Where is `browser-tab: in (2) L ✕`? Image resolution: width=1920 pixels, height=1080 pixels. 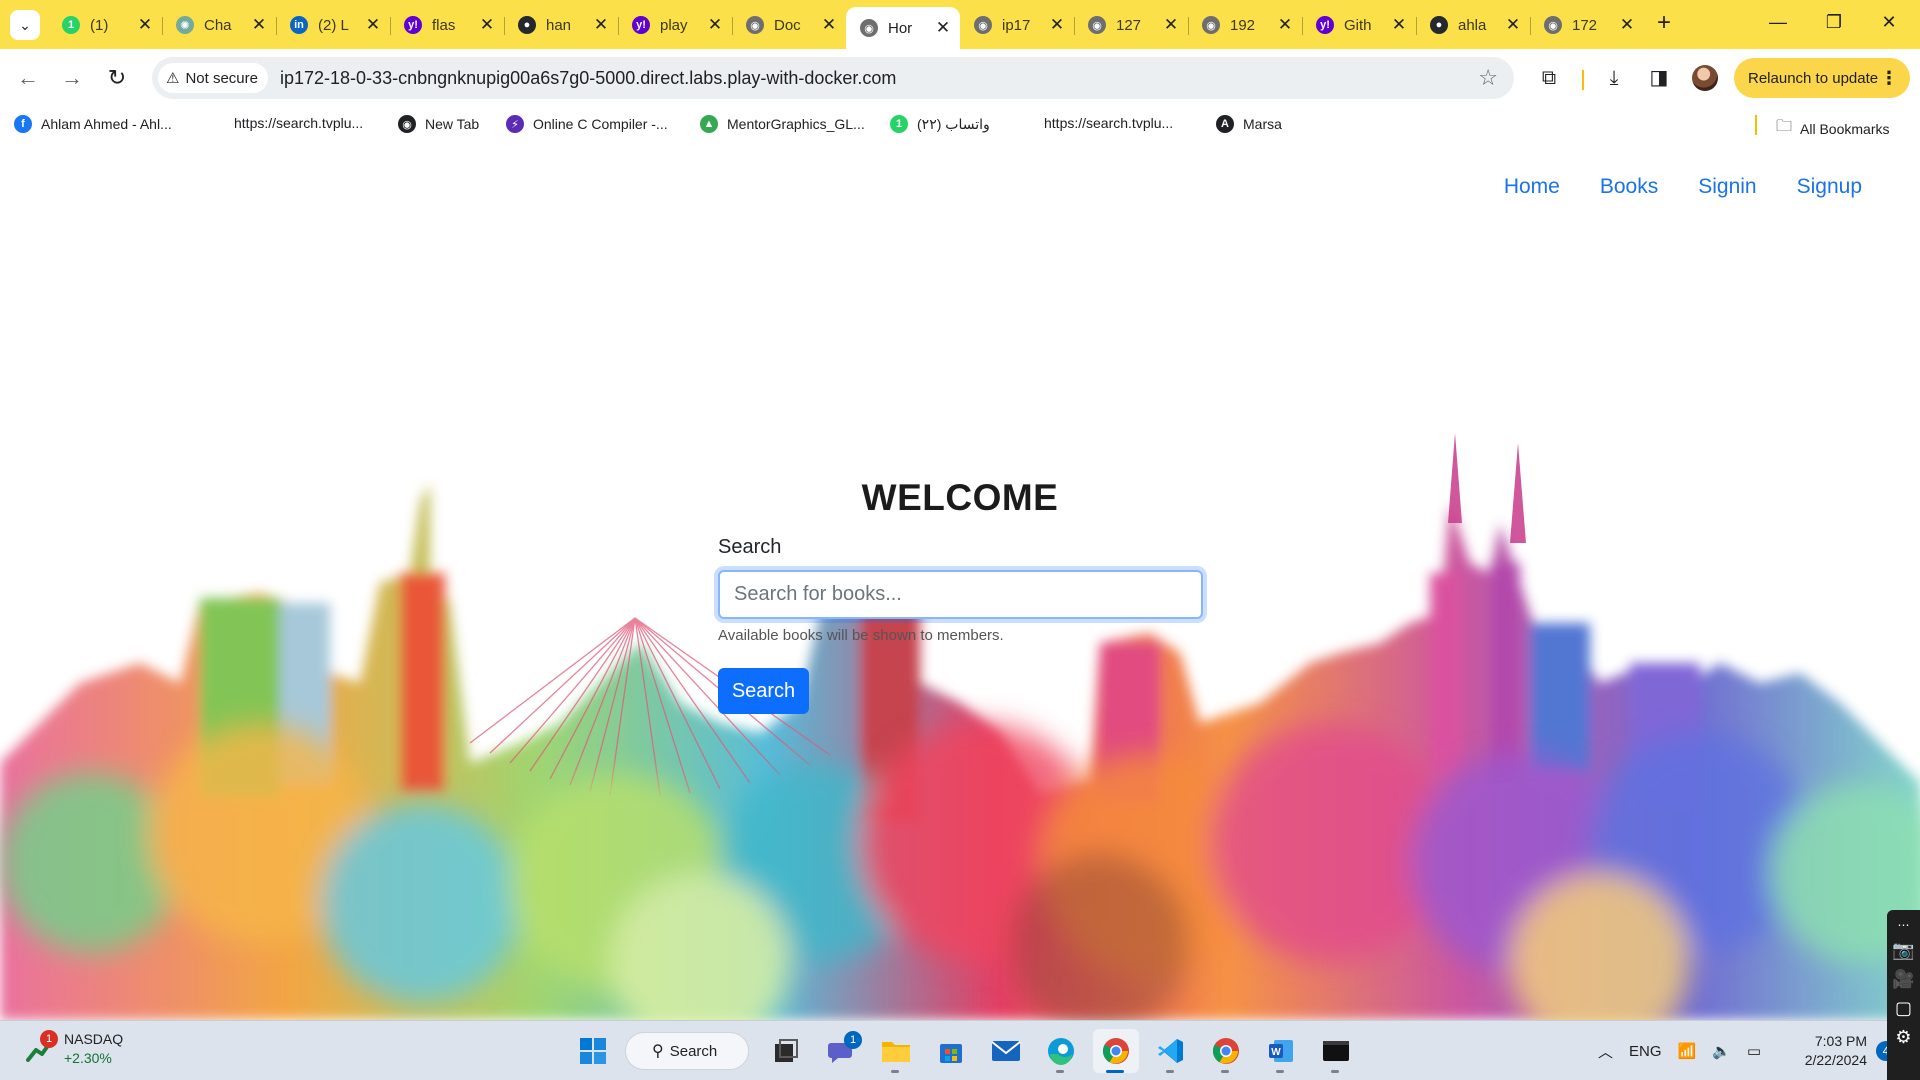
browser-tab: in (2) L ✕ is located at coordinates (333, 25).